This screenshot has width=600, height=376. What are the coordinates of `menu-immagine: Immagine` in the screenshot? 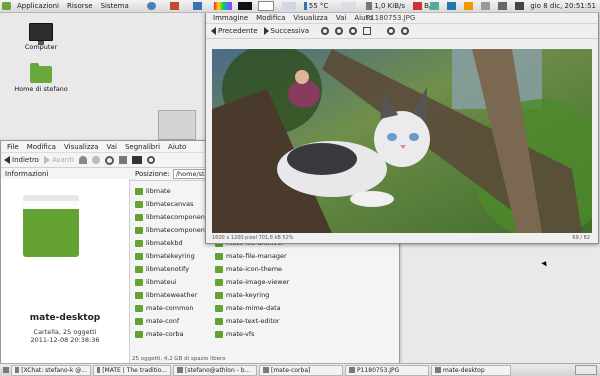 It's located at (230, 18).